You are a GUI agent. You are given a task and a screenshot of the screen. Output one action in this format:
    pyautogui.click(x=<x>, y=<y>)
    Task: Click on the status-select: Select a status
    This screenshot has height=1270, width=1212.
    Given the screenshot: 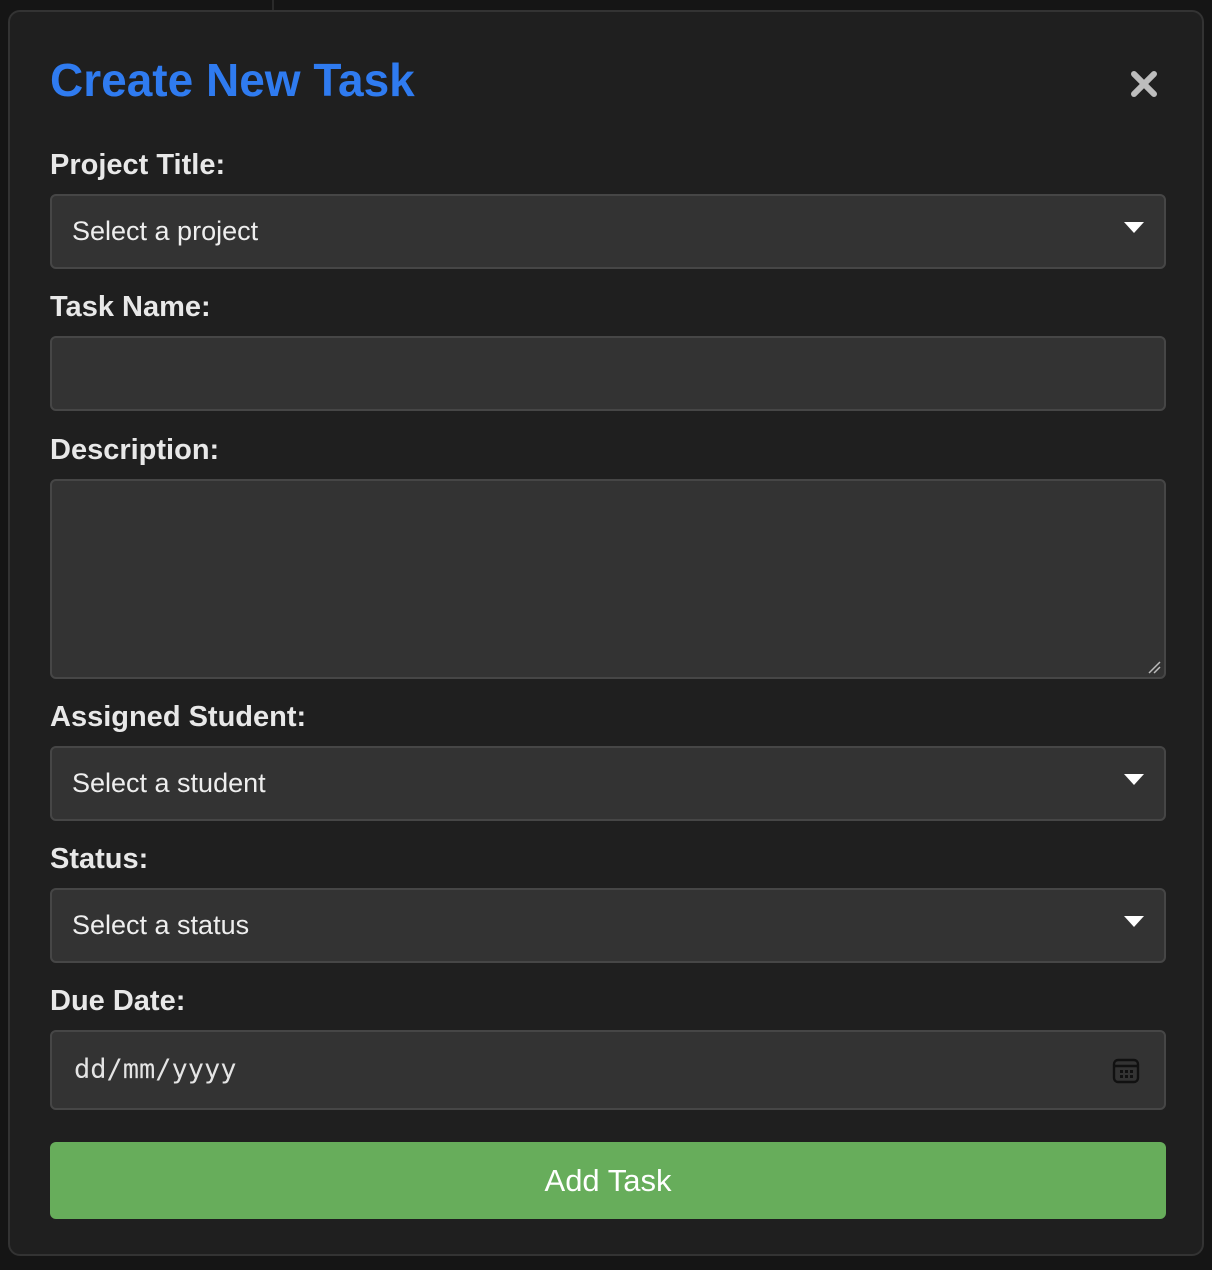 What is the action you would take?
    pyautogui.click(x=608, y=925)
    